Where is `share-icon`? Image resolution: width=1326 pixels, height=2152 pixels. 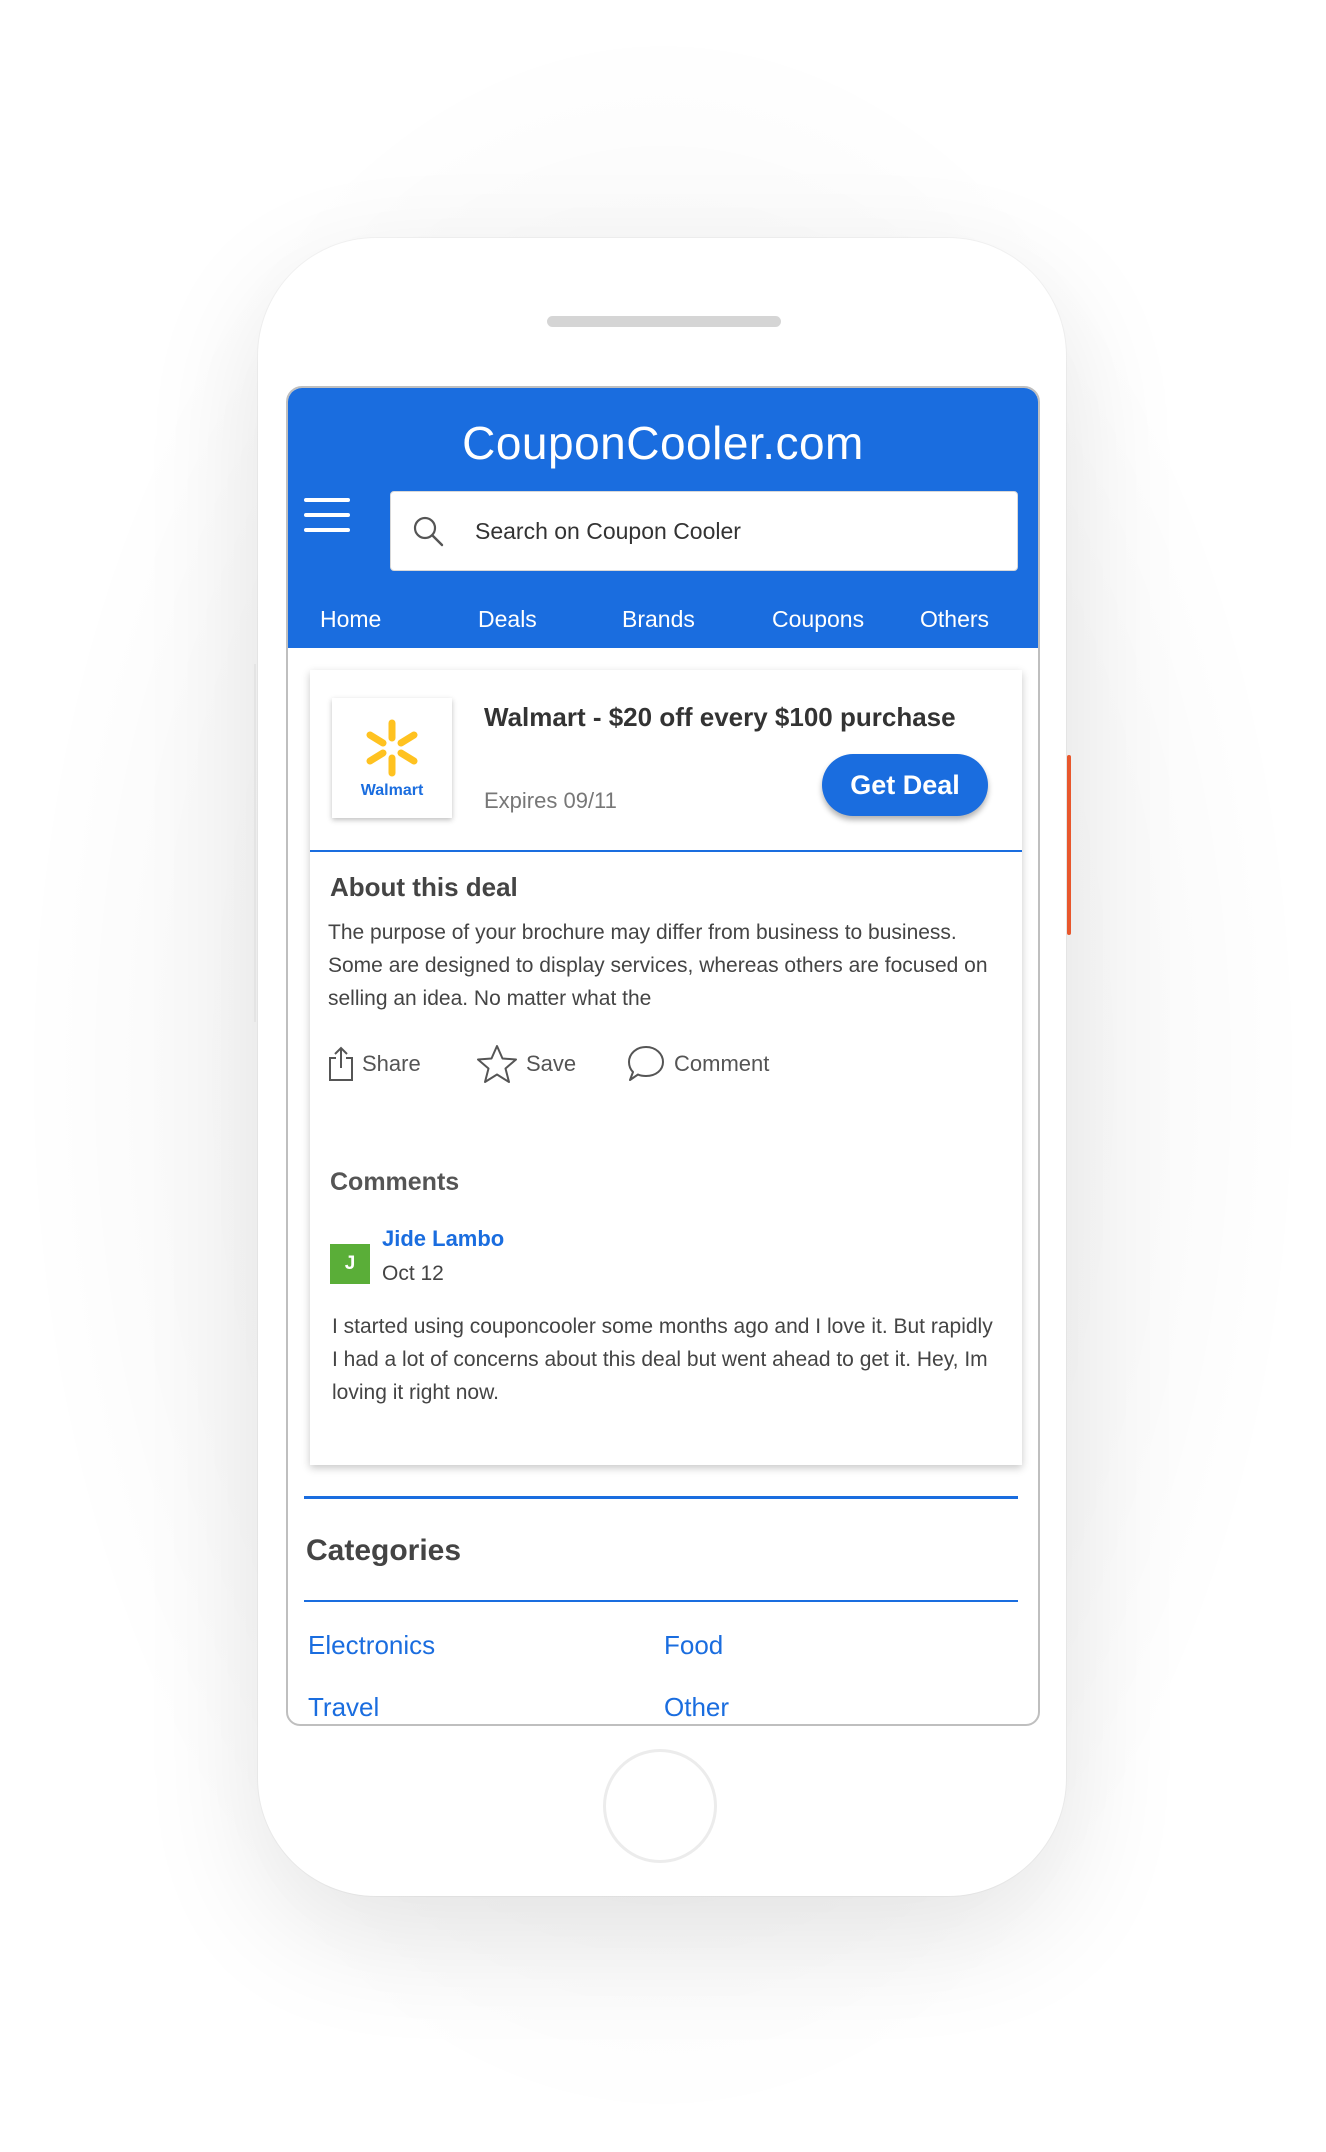 share-icon is located at coordinates (341, 1063).